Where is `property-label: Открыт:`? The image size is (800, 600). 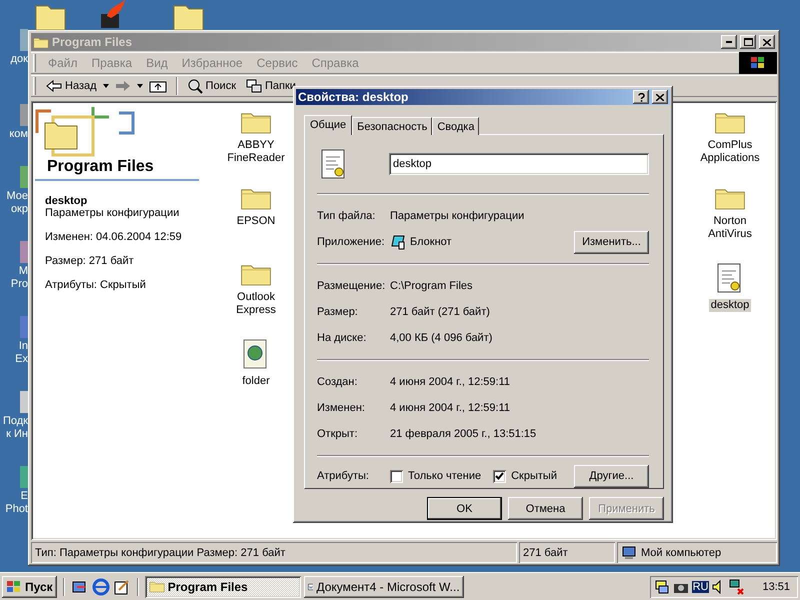 property-label: Открыт: is located at coordinates (338, 434).